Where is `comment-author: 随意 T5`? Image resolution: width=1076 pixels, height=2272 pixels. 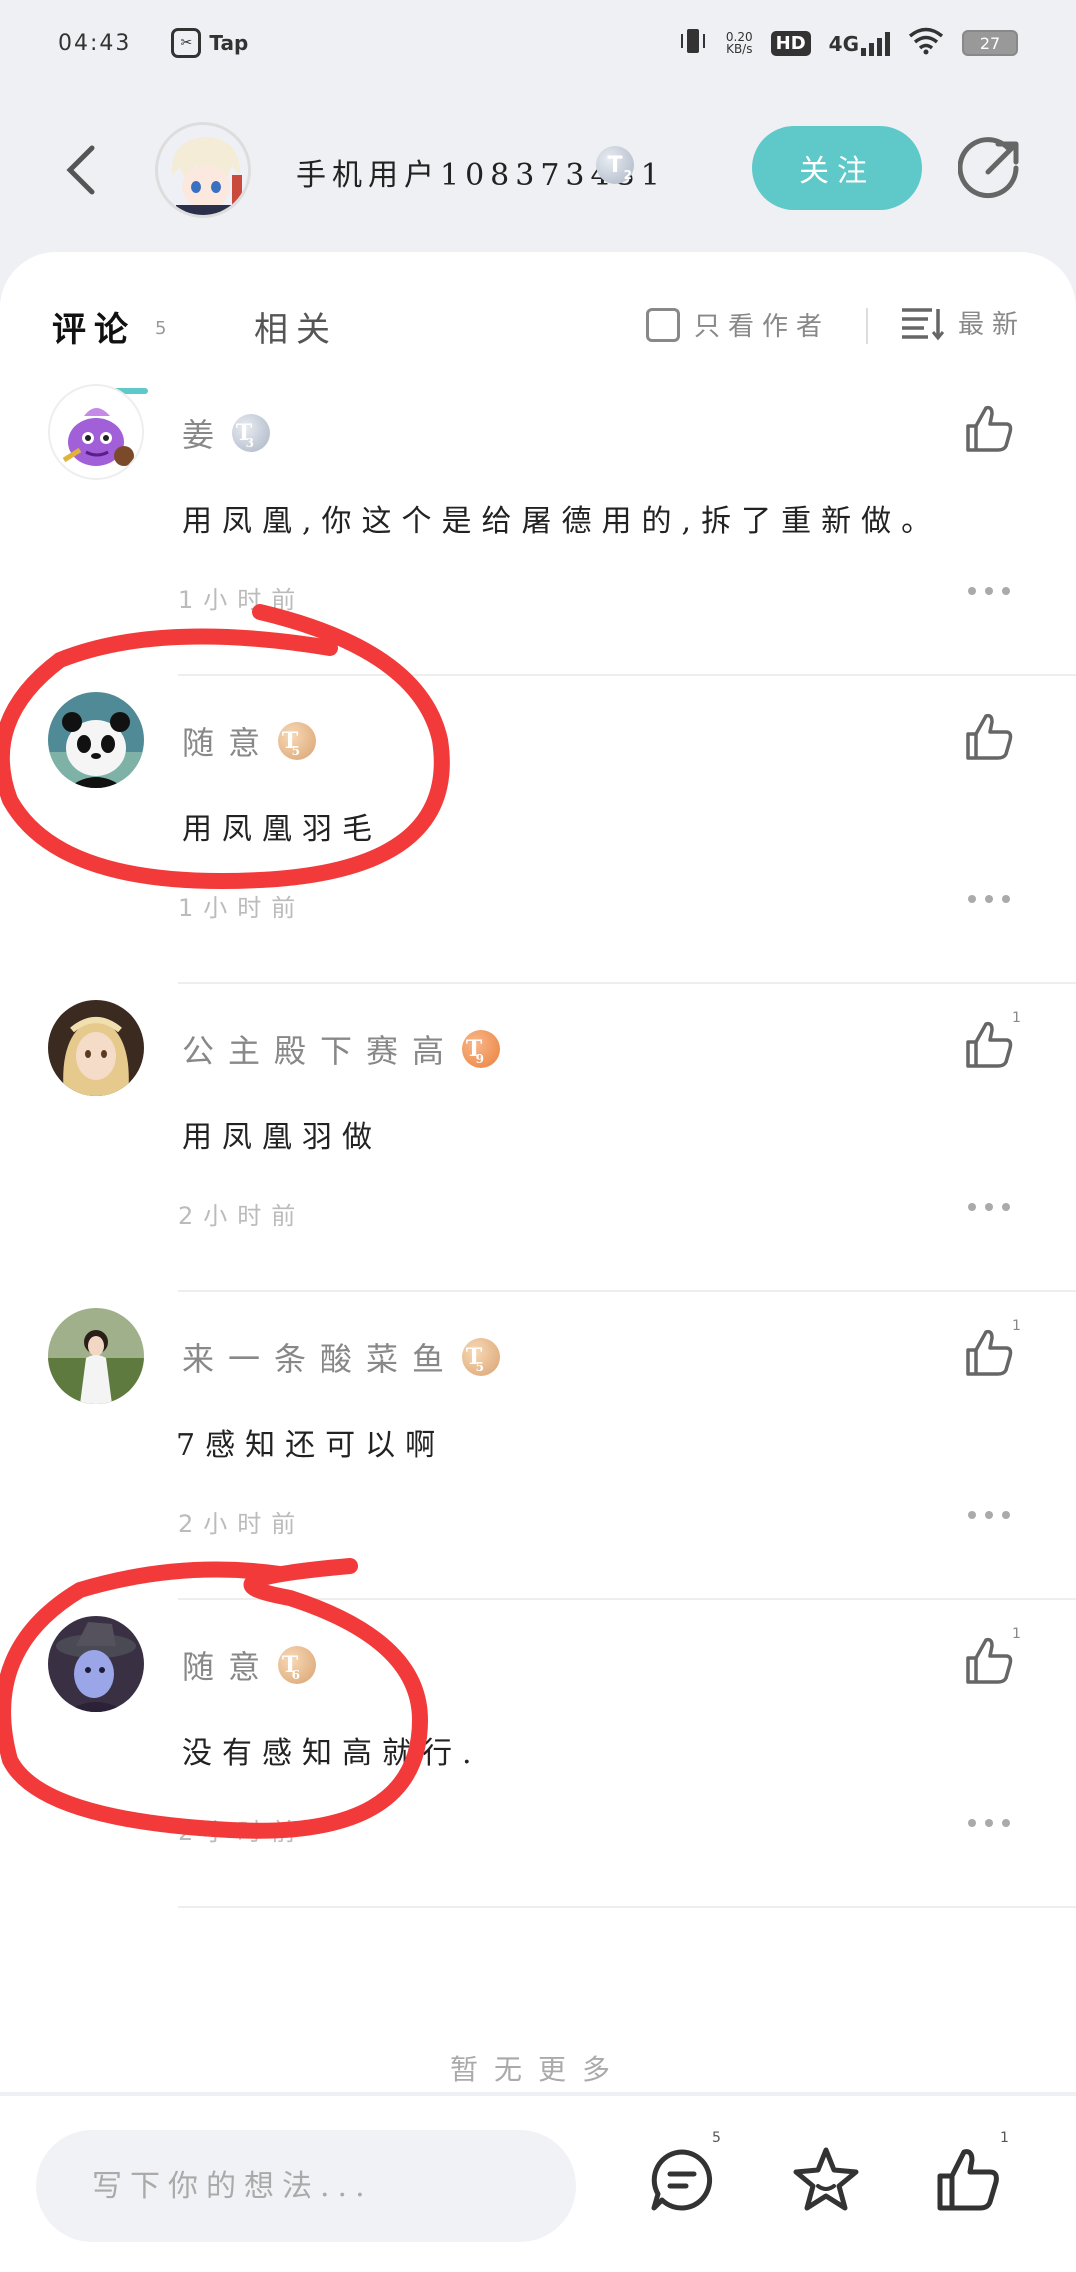
comment-author: 随意 T5 is located at coordinates (249, 741).